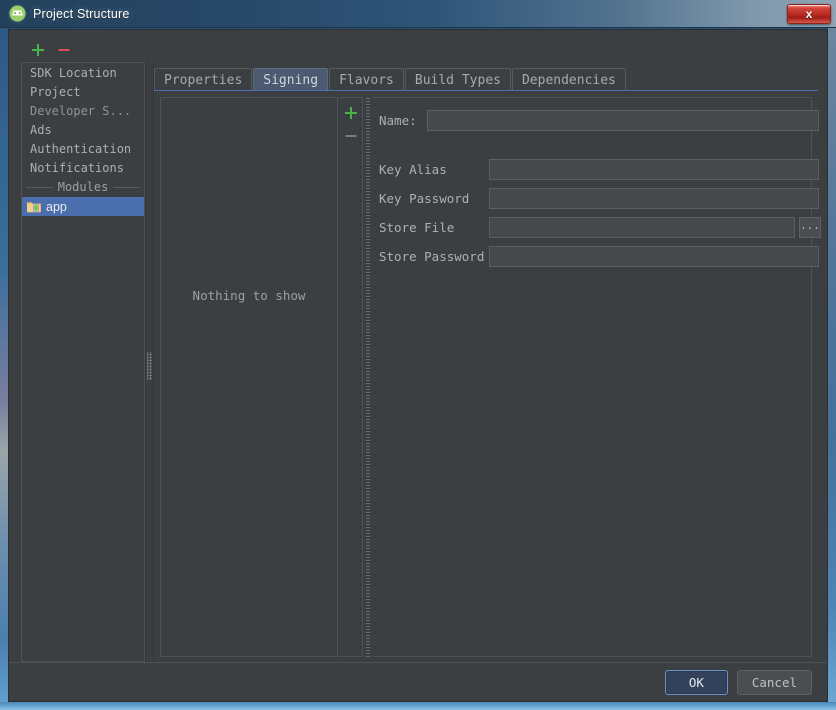 The width and height of the screenshot is (836, 710). What do you see at coordinates (55, 91) in the screenshot?
I see `sidebar-item-label: Project` at bounding box center [55, 91].